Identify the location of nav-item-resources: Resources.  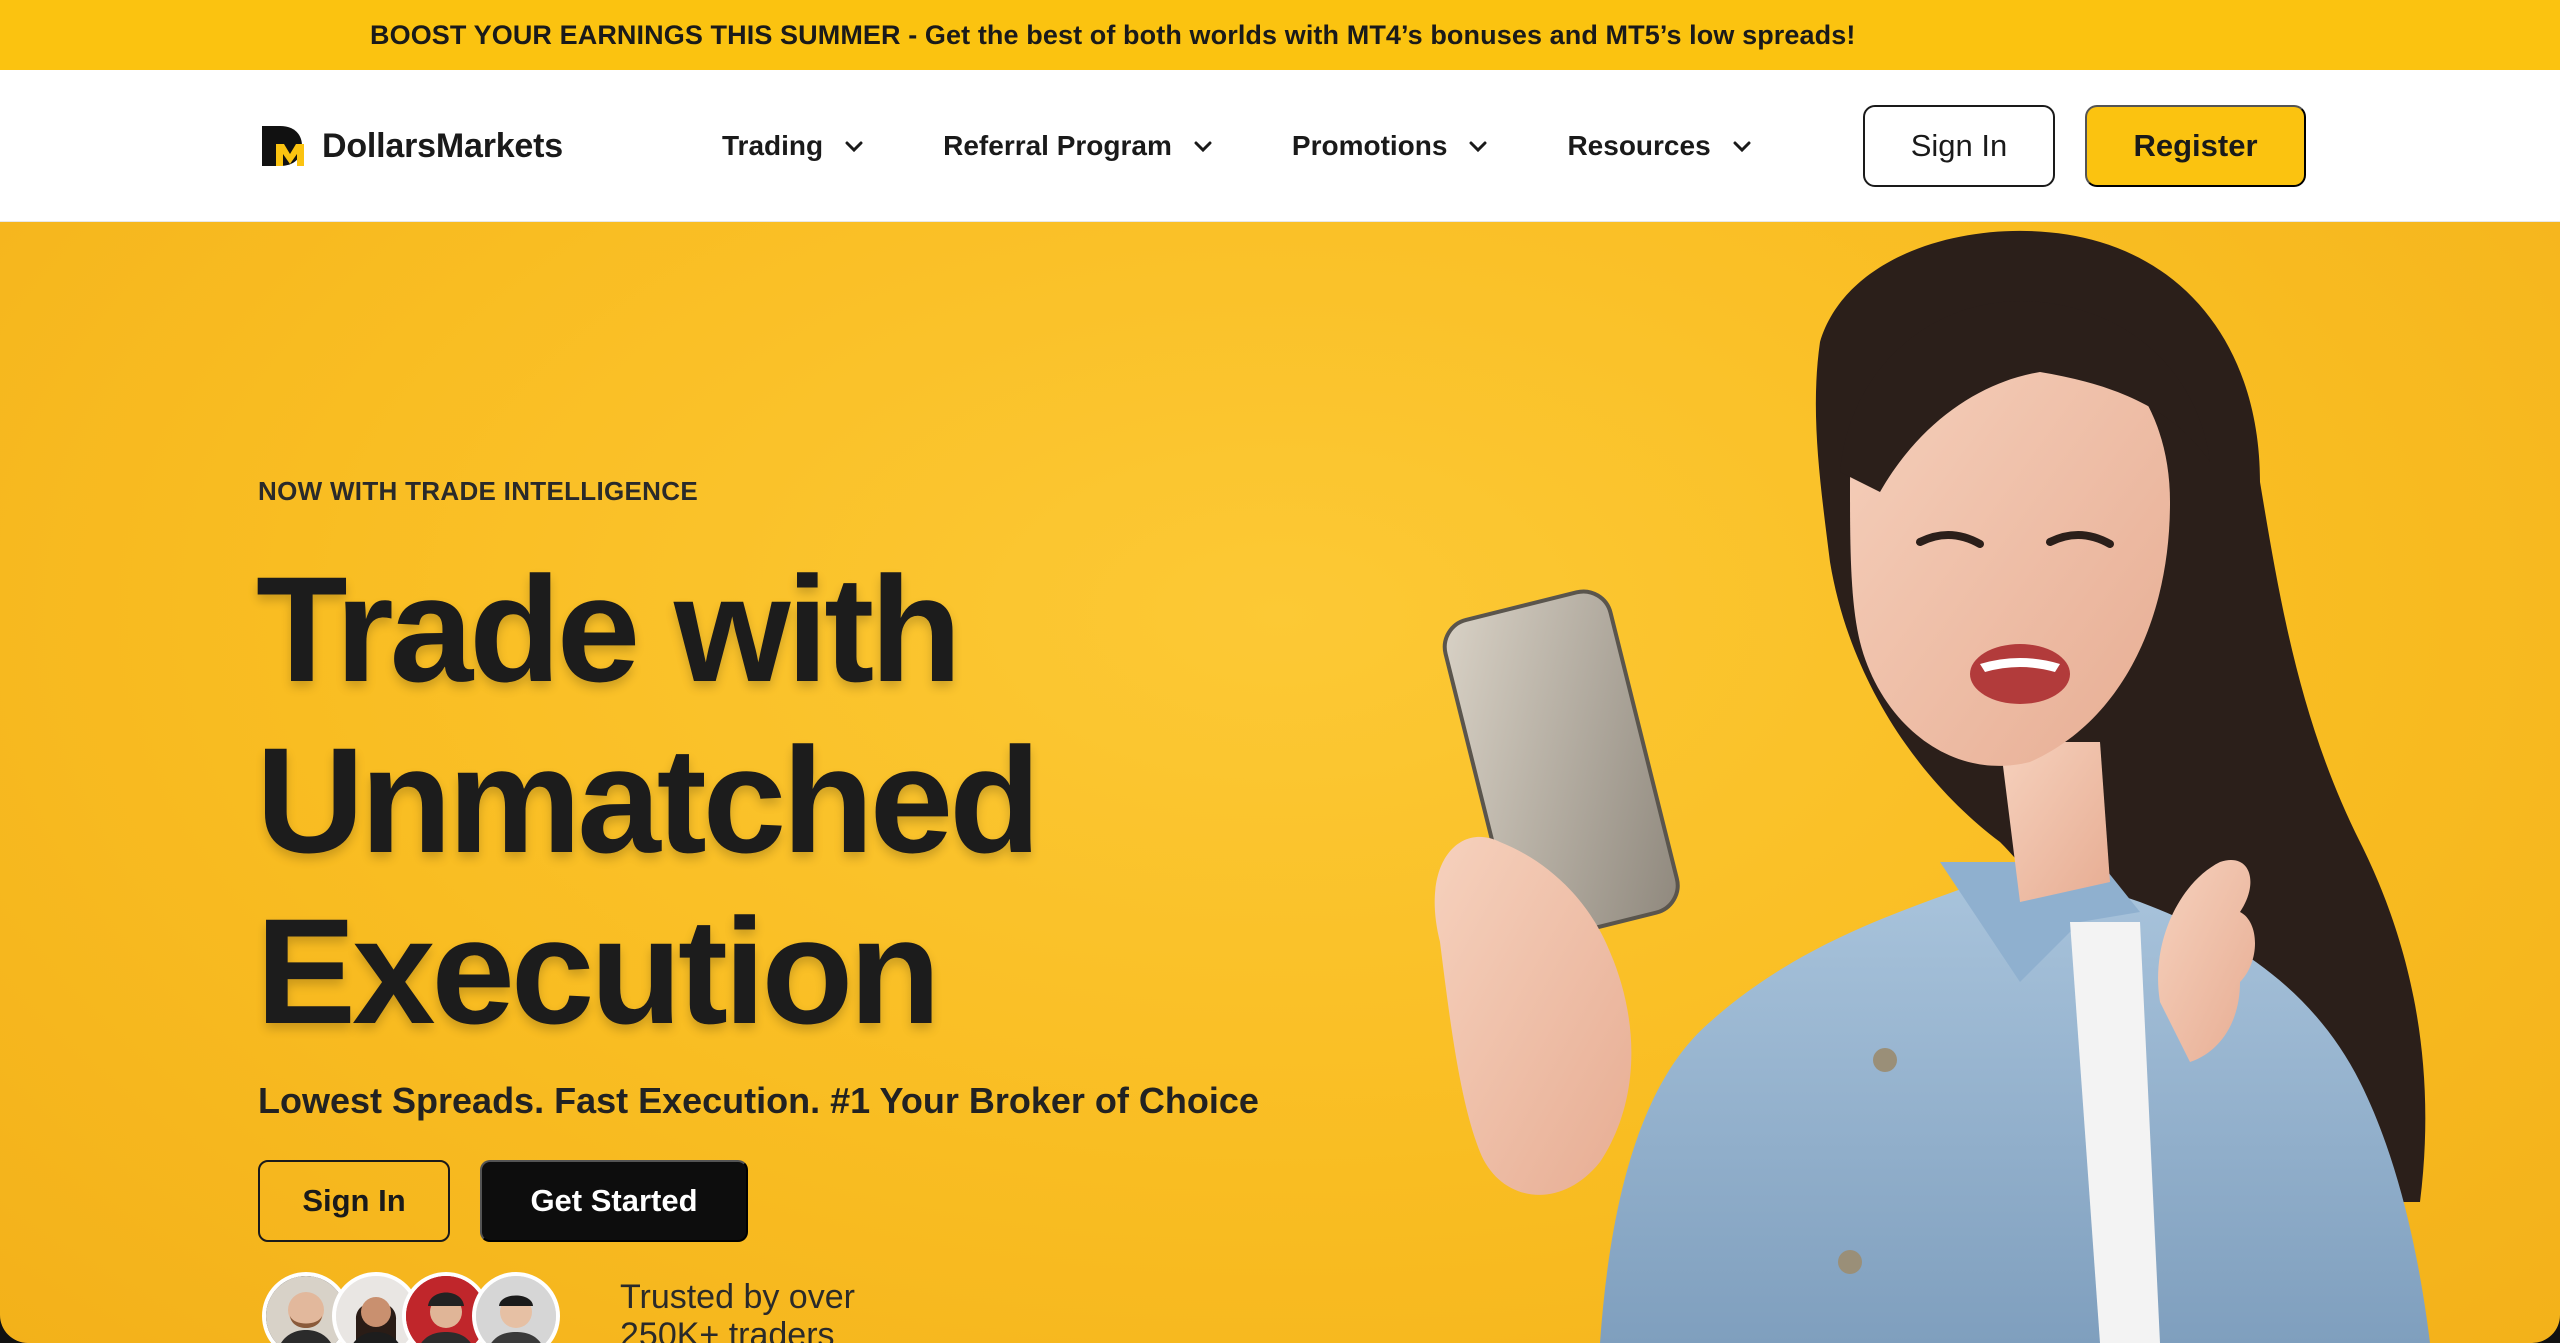
(1659, 146).